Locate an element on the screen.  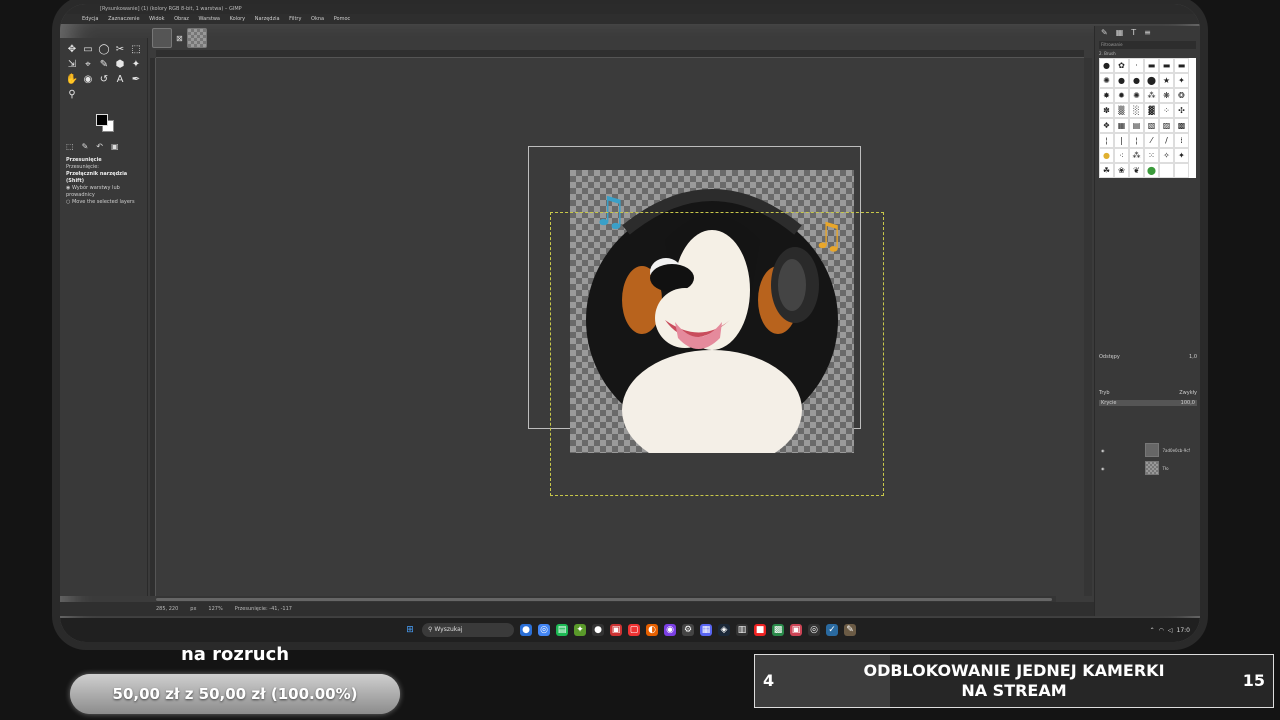
app-icon: ▢ is located at coordinates (634, 630).